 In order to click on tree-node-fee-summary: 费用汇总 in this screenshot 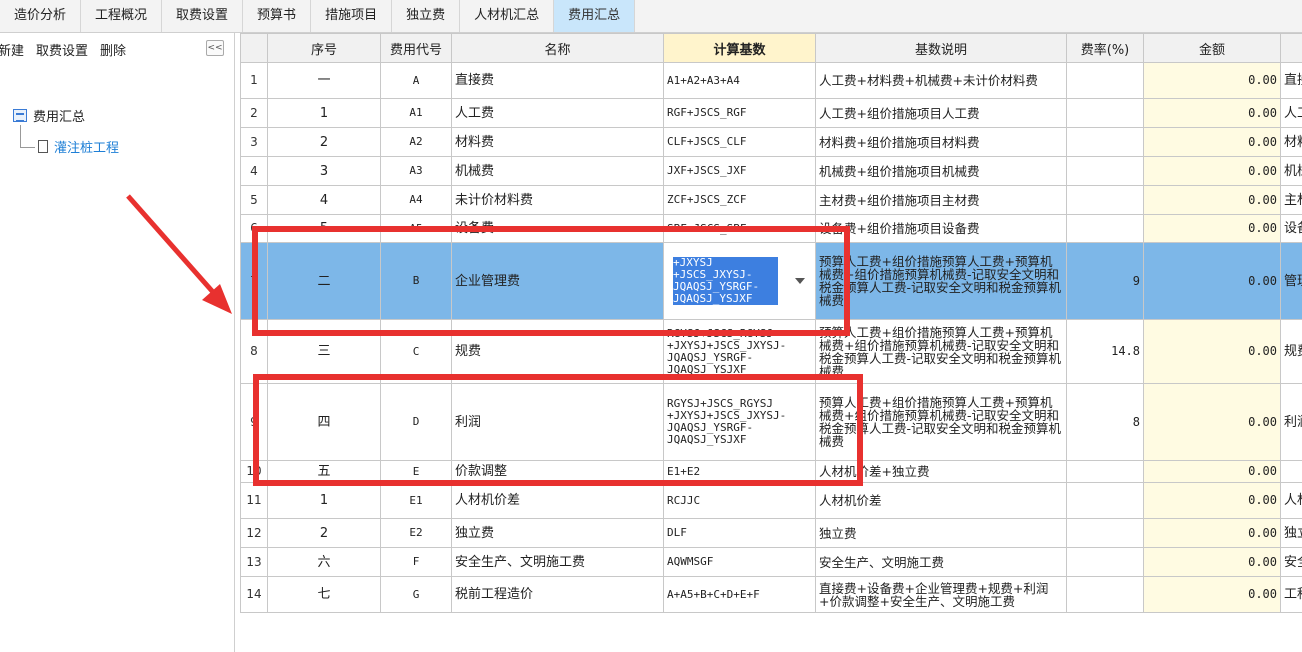, I will do `click(42, 115)`.